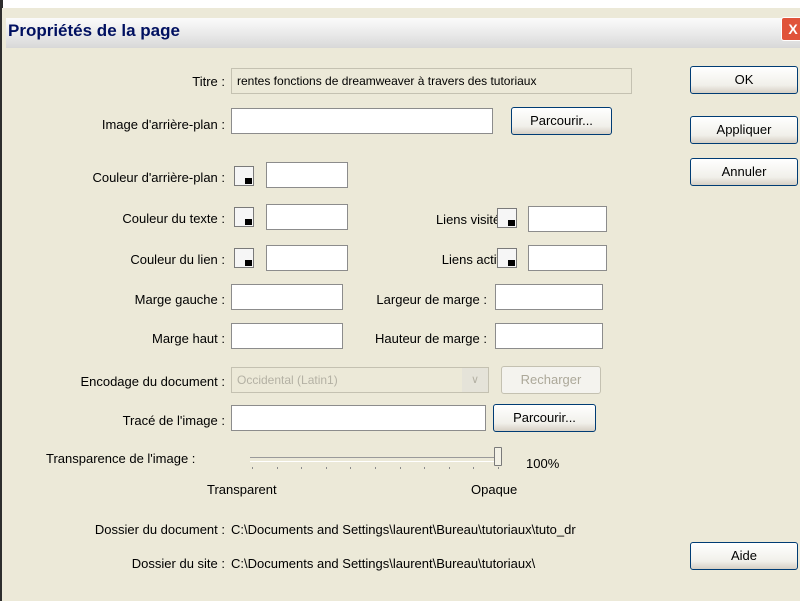 This screenshot has width=800, height=601. I want to click on close-button: X, so click(790, 29).